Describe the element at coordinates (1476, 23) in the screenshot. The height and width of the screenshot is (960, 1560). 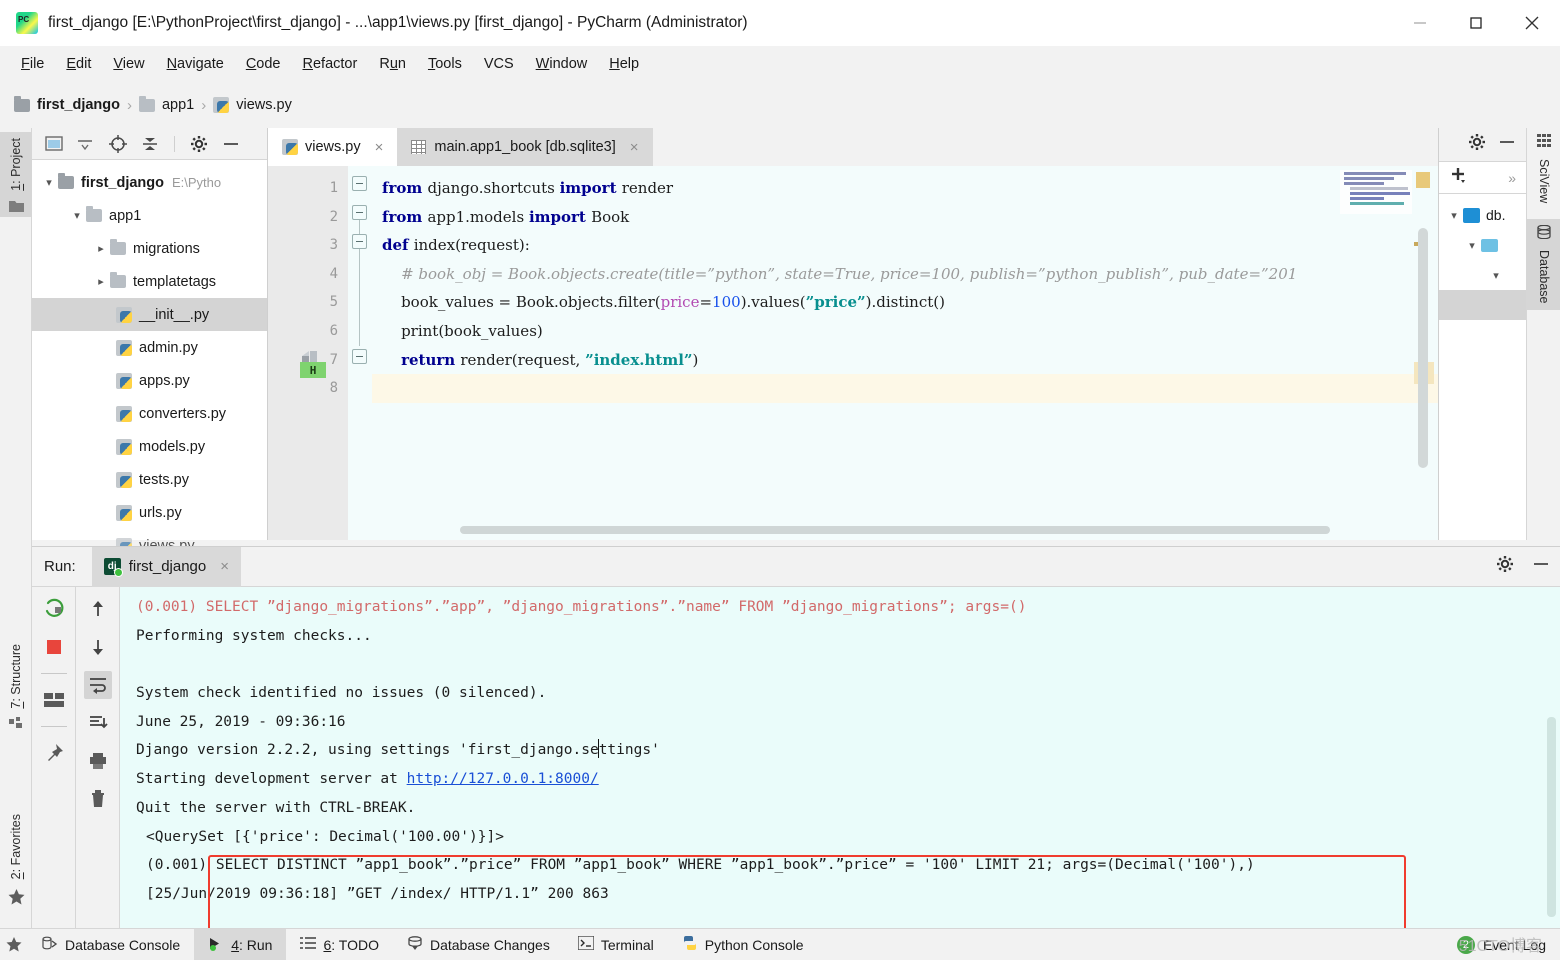
I see `maximize-icon` at that location.